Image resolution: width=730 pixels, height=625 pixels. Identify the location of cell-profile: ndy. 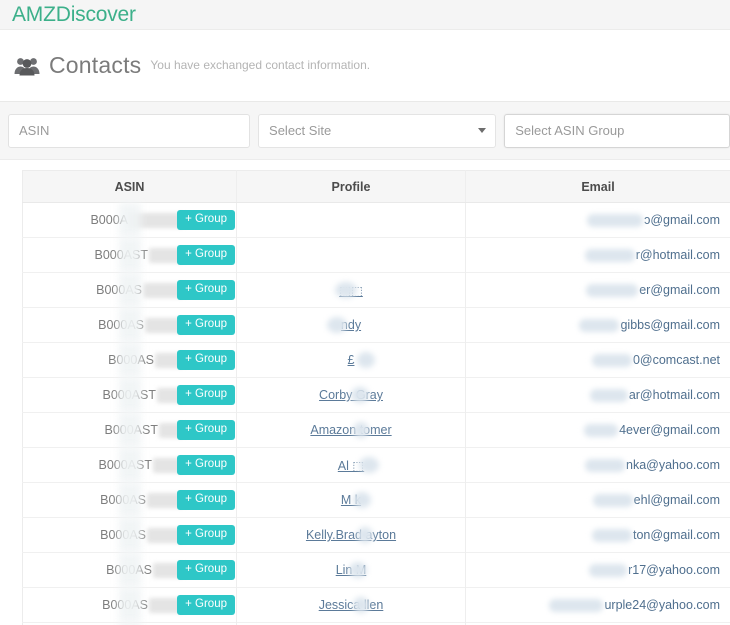
(351, 325).